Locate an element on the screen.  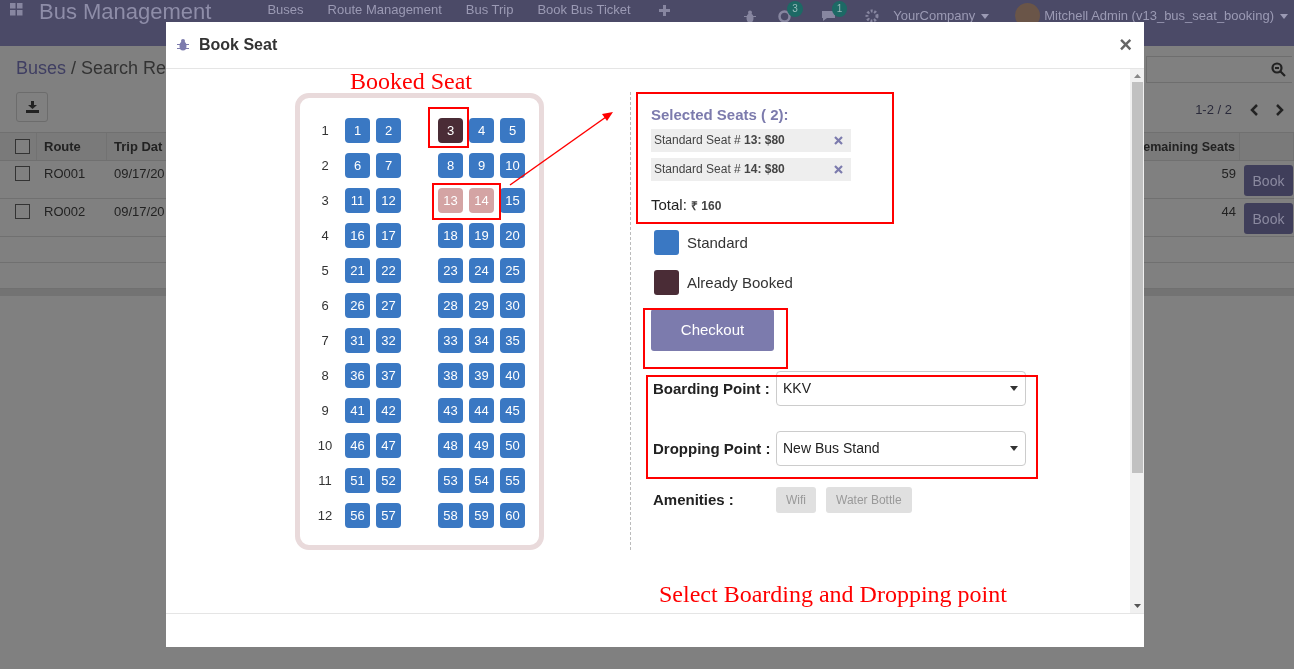
seat-button: 32 is located at coordinates (388, 340).